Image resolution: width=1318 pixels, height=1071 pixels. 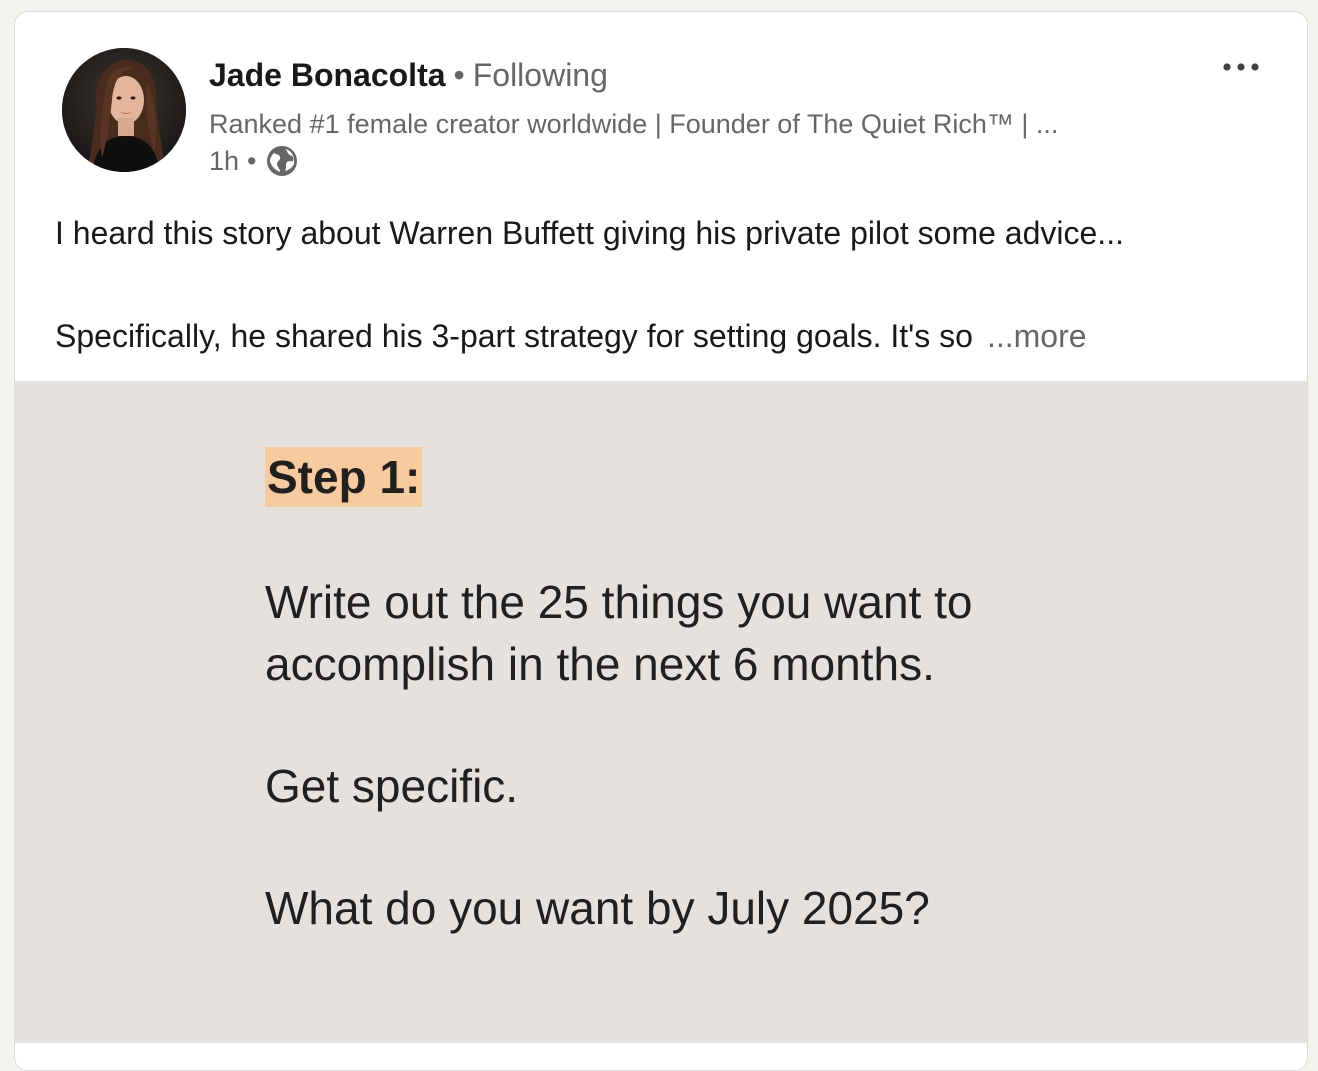 I want to click on follow-status: Following, so click(x=540, y=75).